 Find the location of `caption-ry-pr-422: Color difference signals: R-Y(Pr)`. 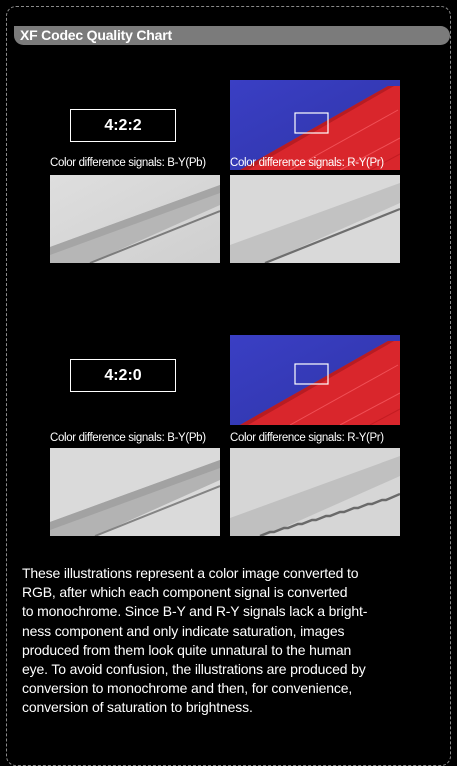

caption-ry-pr-422: Color difference signals: R-Y(Pr) is located at coordinates (307, 163).